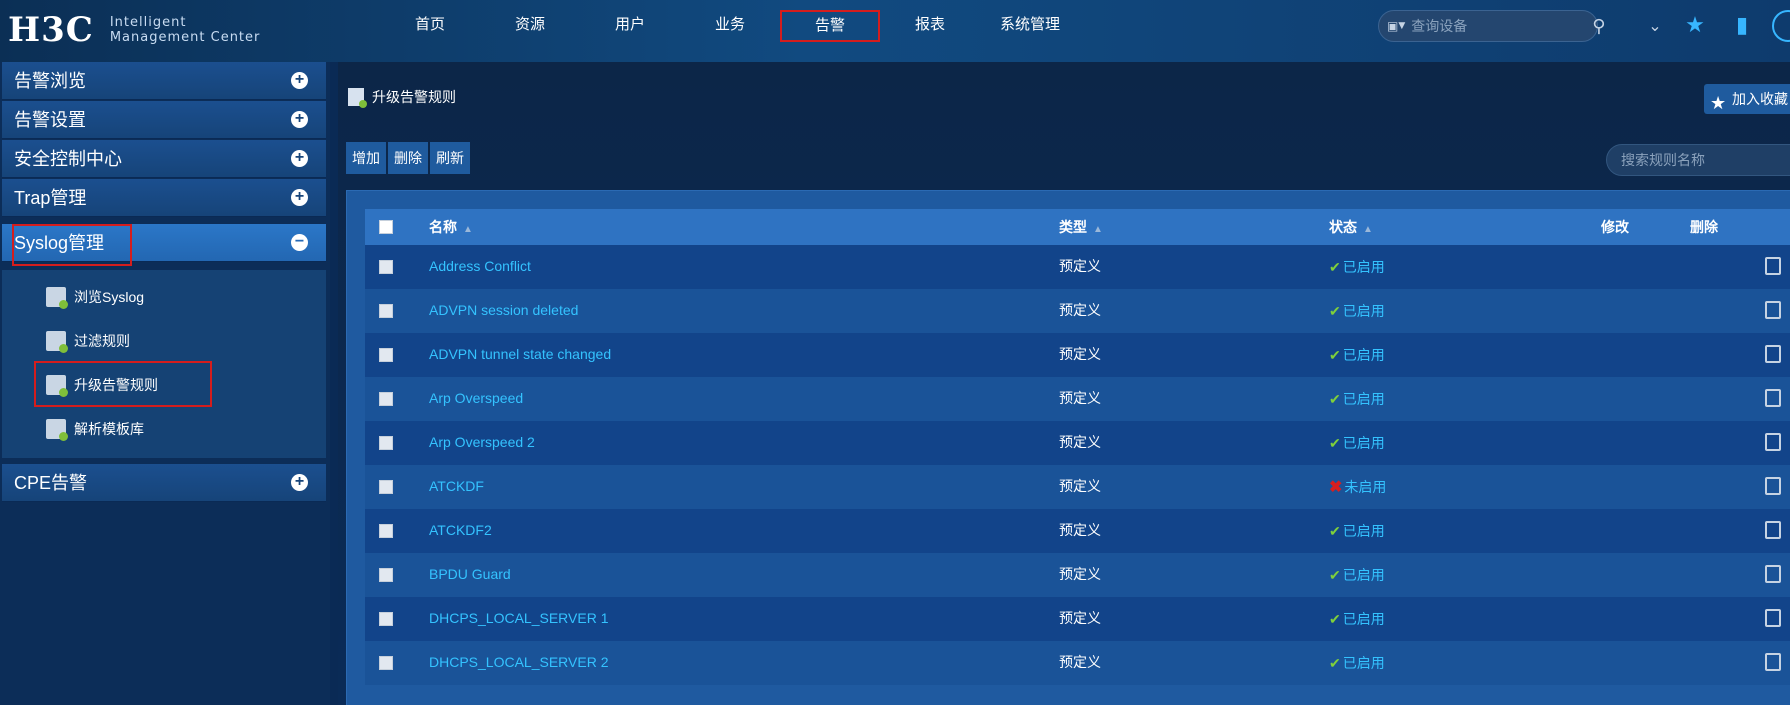 This screenshot has width=1790, height=705. What do you see at coordinates (357, 98) in the screenshot?
I see `upgrade-rules-icon` at bounding box center [357, 98].